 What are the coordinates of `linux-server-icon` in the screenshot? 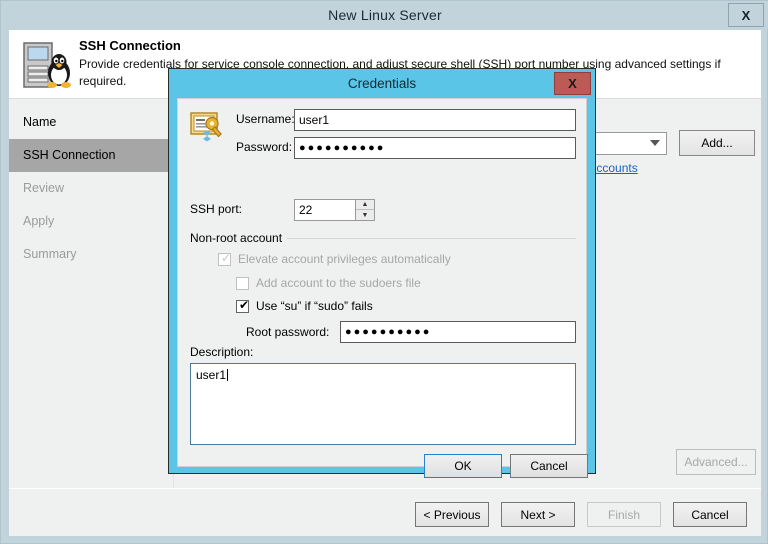 It's located at (47, 65).